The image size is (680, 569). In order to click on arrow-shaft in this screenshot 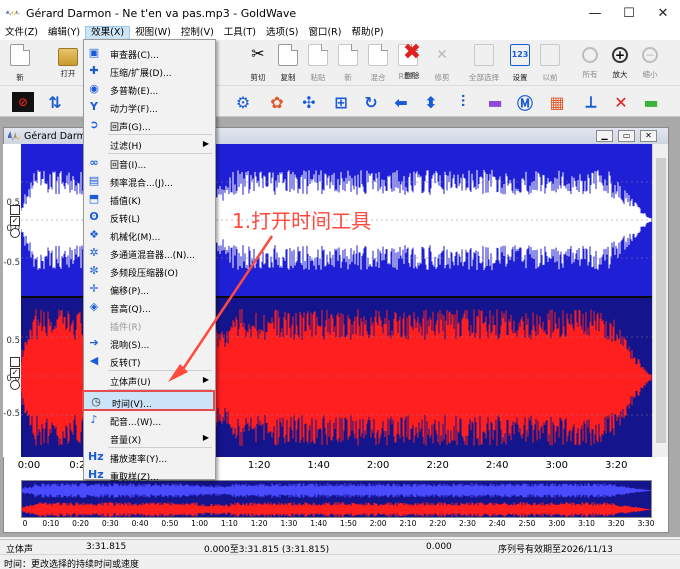, I will do `click(225, 305)`.